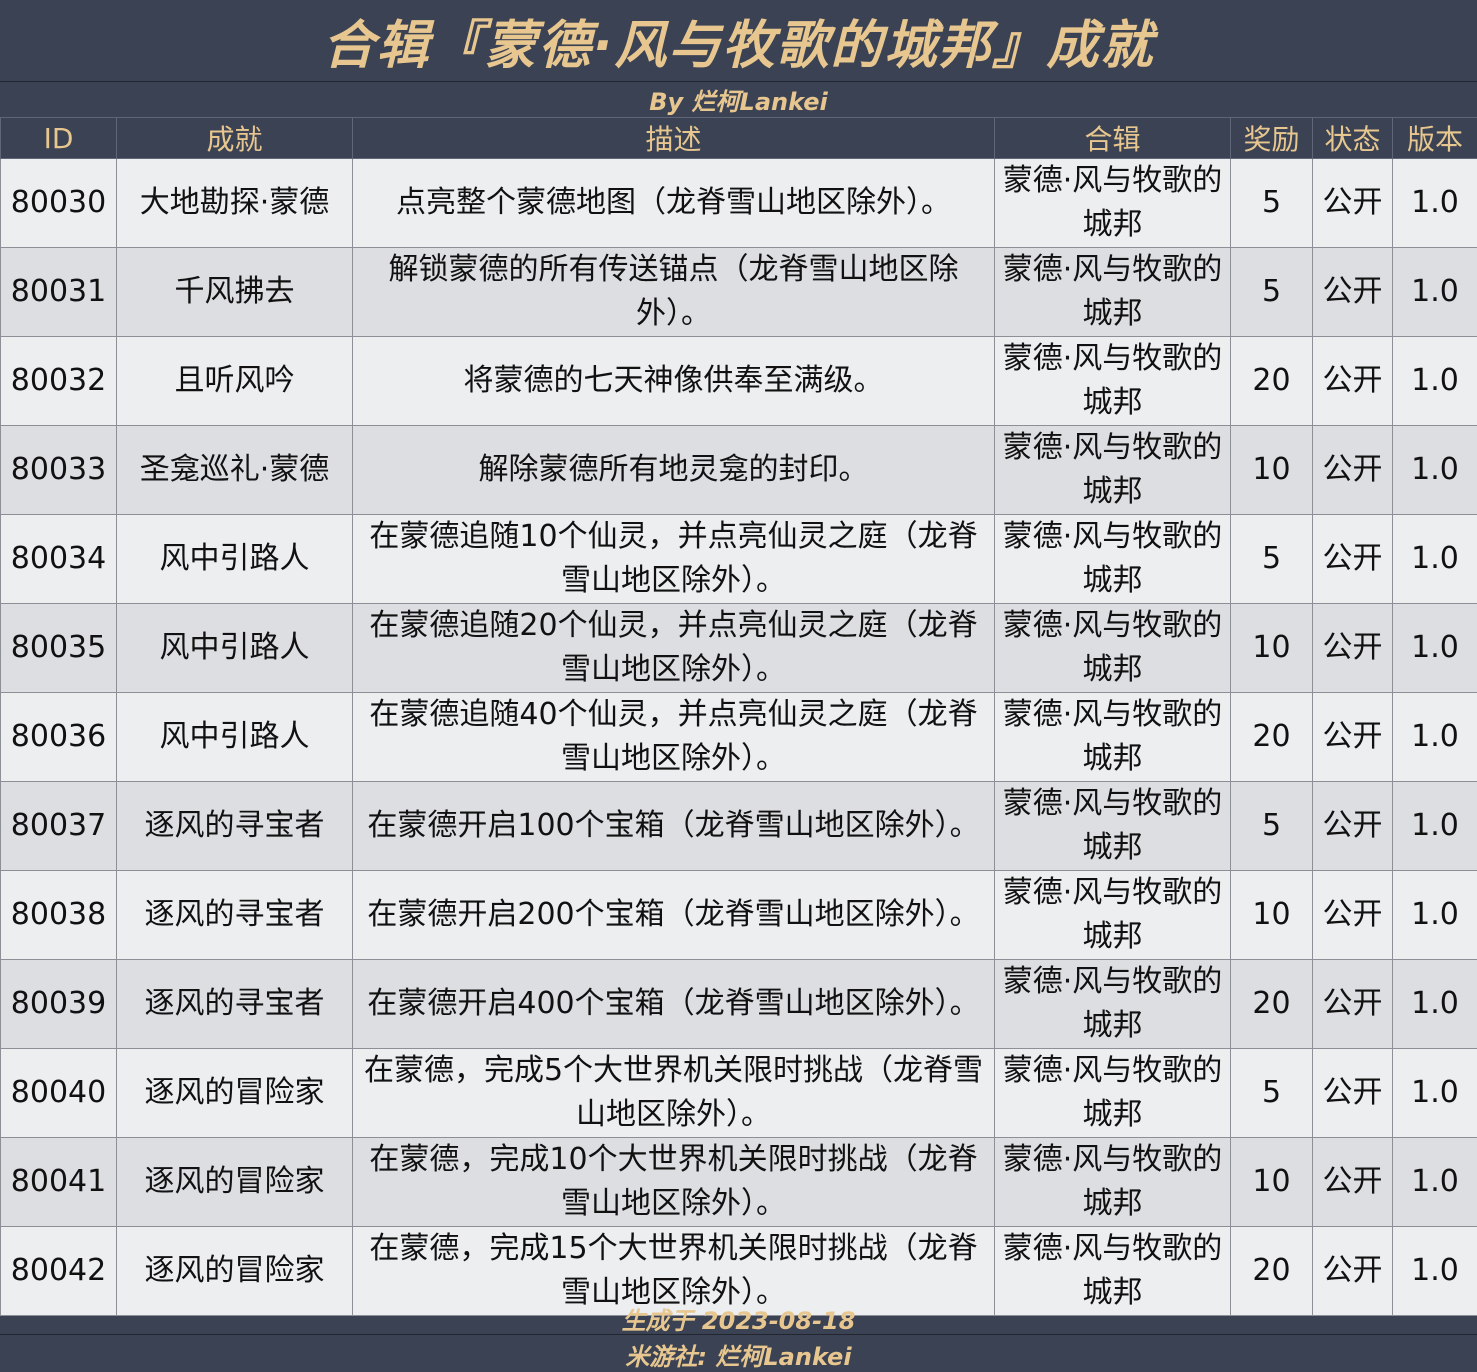 The height and width of the screenshot is (1372, 1477). I want to click on cell-desc: 在蒙德开启100个宝箱（龙脊雪山地区除外）。, so click(673, 826).